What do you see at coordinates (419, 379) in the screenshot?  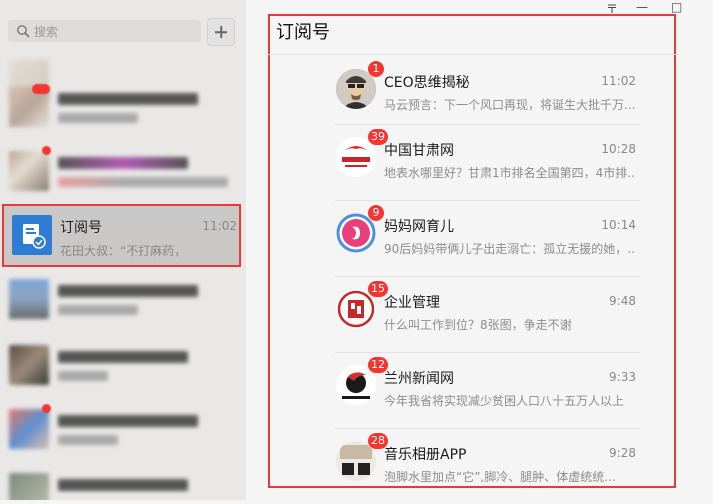 I see `subscription-name: 兰州新闻网` at bounding box center [419, 379].